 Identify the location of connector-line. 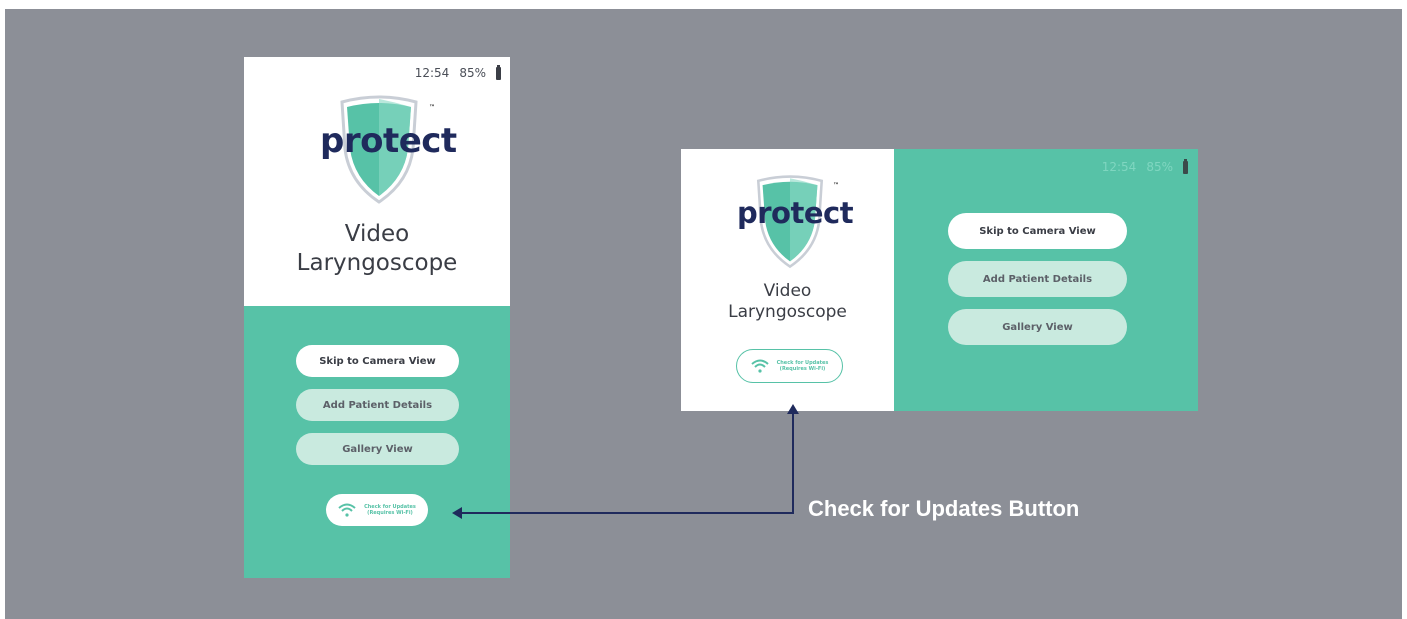
(628, 463).